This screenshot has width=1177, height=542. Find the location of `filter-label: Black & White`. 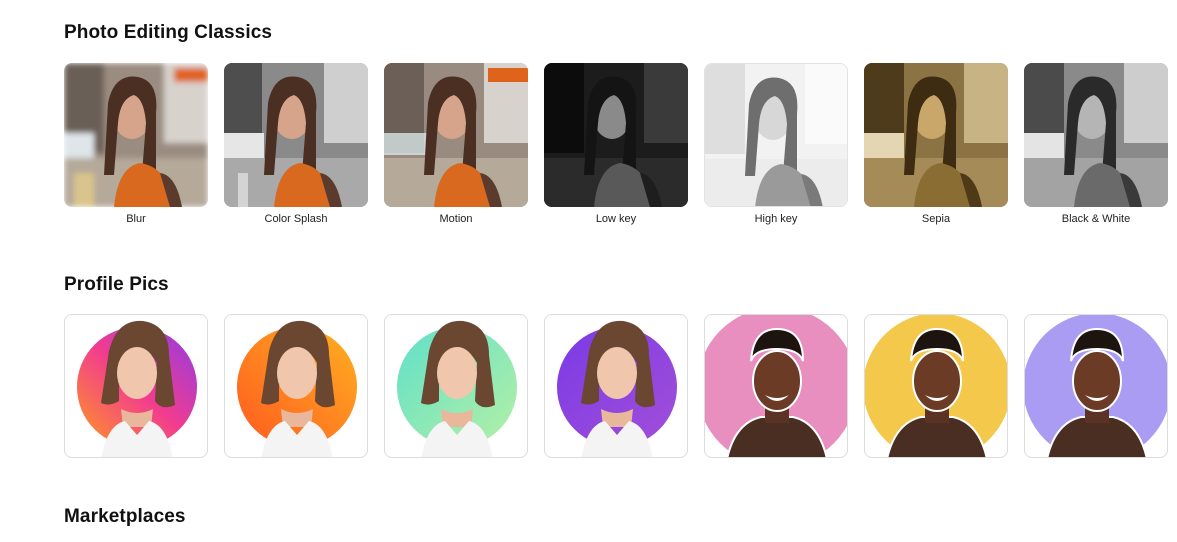

filter-label: Black & White is located at coordinates (1096, 219).